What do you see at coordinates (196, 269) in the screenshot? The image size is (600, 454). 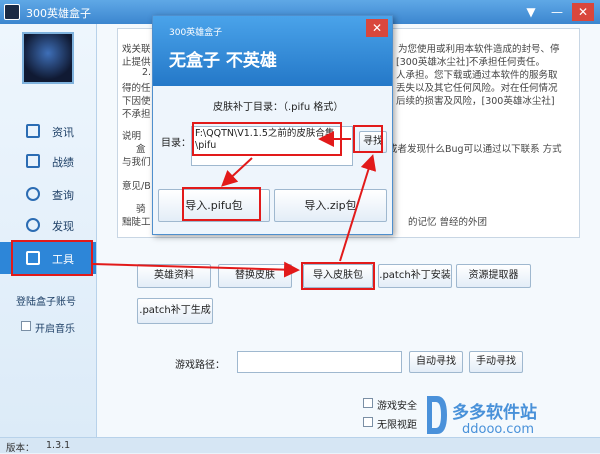 I see `arrow-tools-to-import` at bounding box center [196, 269].